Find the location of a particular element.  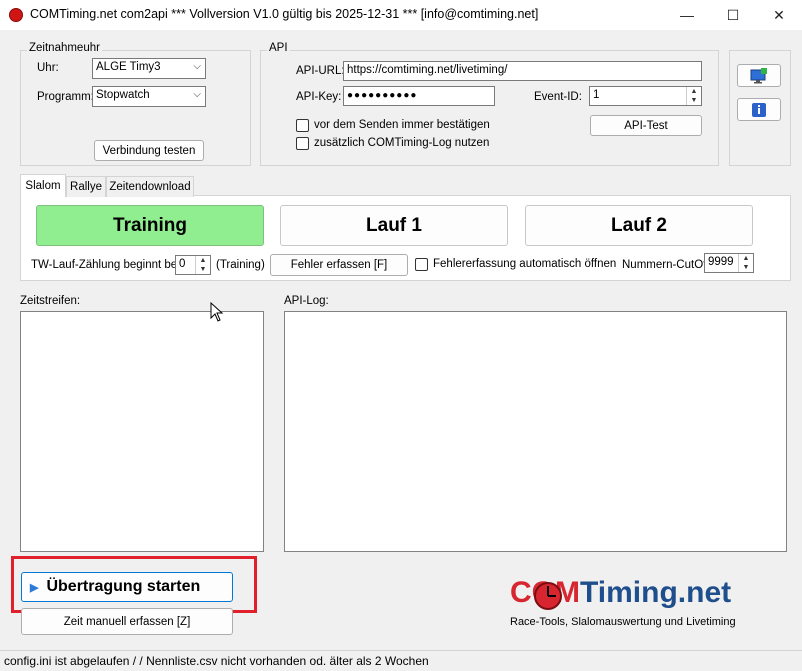

tab-slalom: Slalom is located at coordinates (43, 185).